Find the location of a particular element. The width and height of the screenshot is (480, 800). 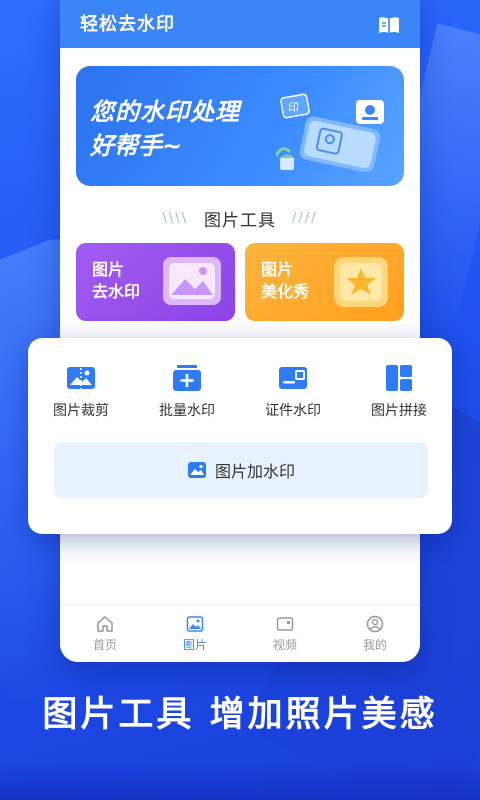

tab-images: 图片 is located at coordinates (195, 633).